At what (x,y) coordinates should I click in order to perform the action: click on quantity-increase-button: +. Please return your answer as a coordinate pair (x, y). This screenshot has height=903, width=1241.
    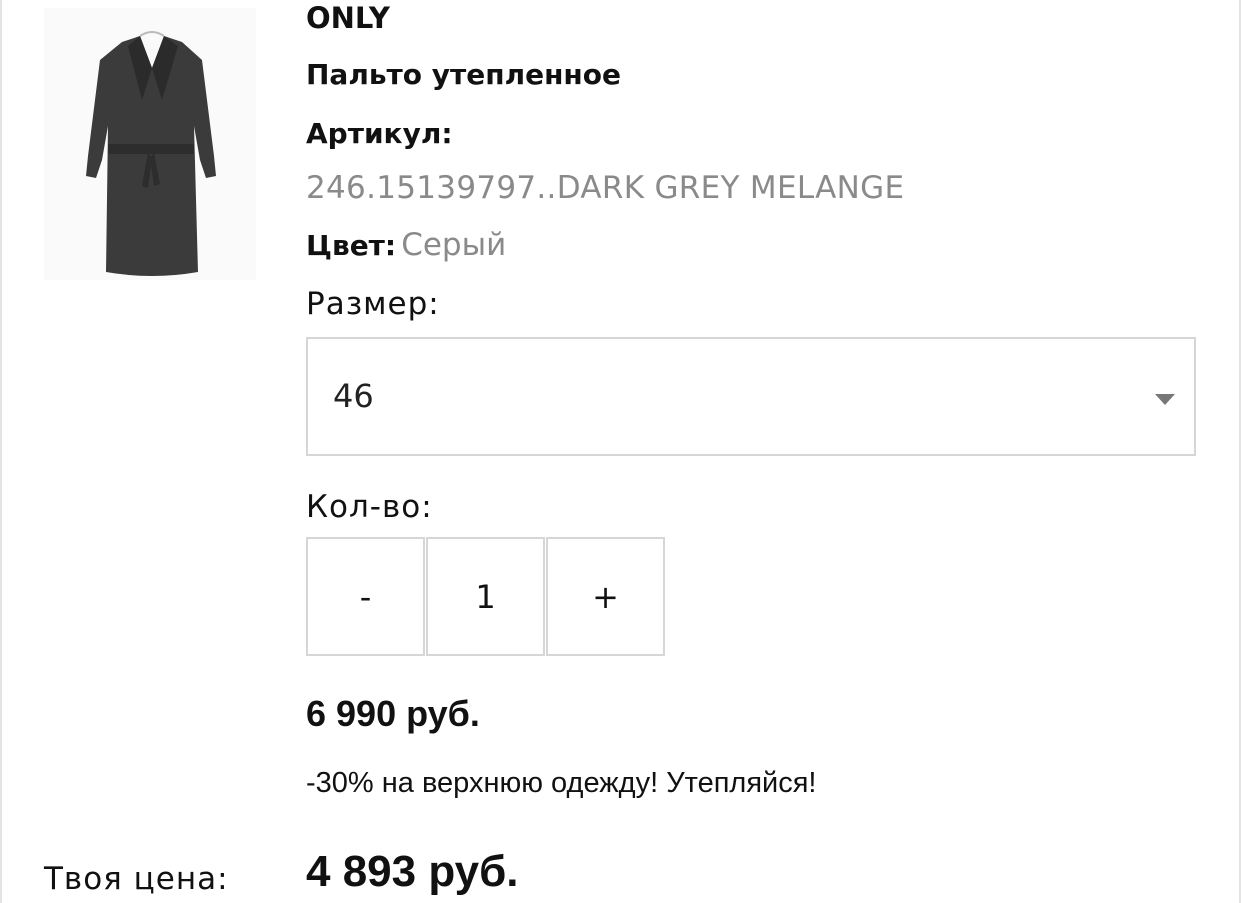
    Looking at the image, I should click on (605, 596).